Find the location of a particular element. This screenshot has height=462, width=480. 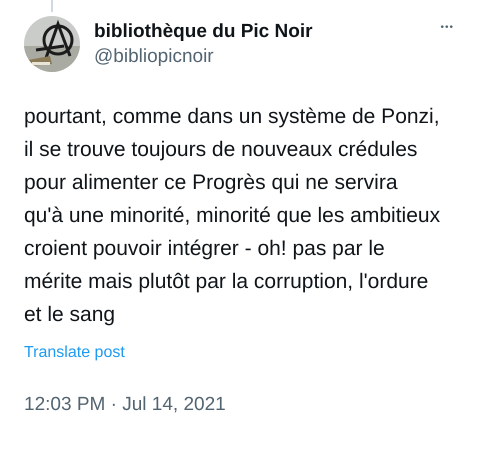

post-timestamp: 12:03 PM · Jul 14, 2021 is located at coordinates (125, 405).